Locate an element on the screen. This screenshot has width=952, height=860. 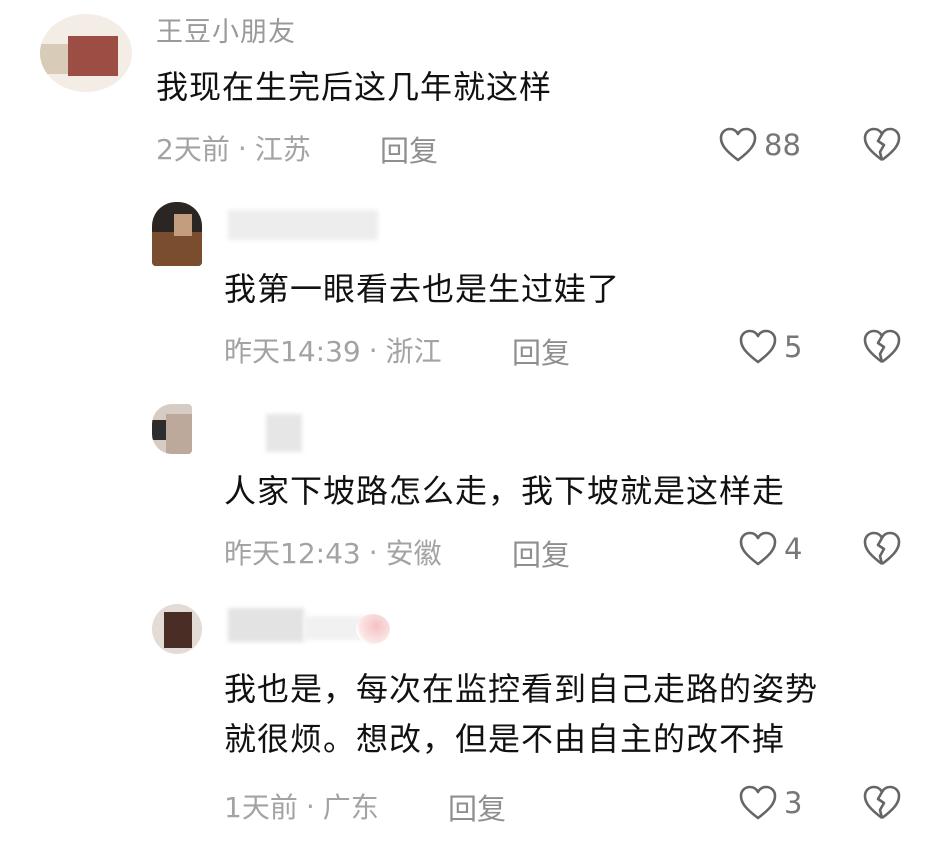
comment-text-line: 人家下坡路怎么走，我下坡就是这样走 is located at coordinates (505, 491).